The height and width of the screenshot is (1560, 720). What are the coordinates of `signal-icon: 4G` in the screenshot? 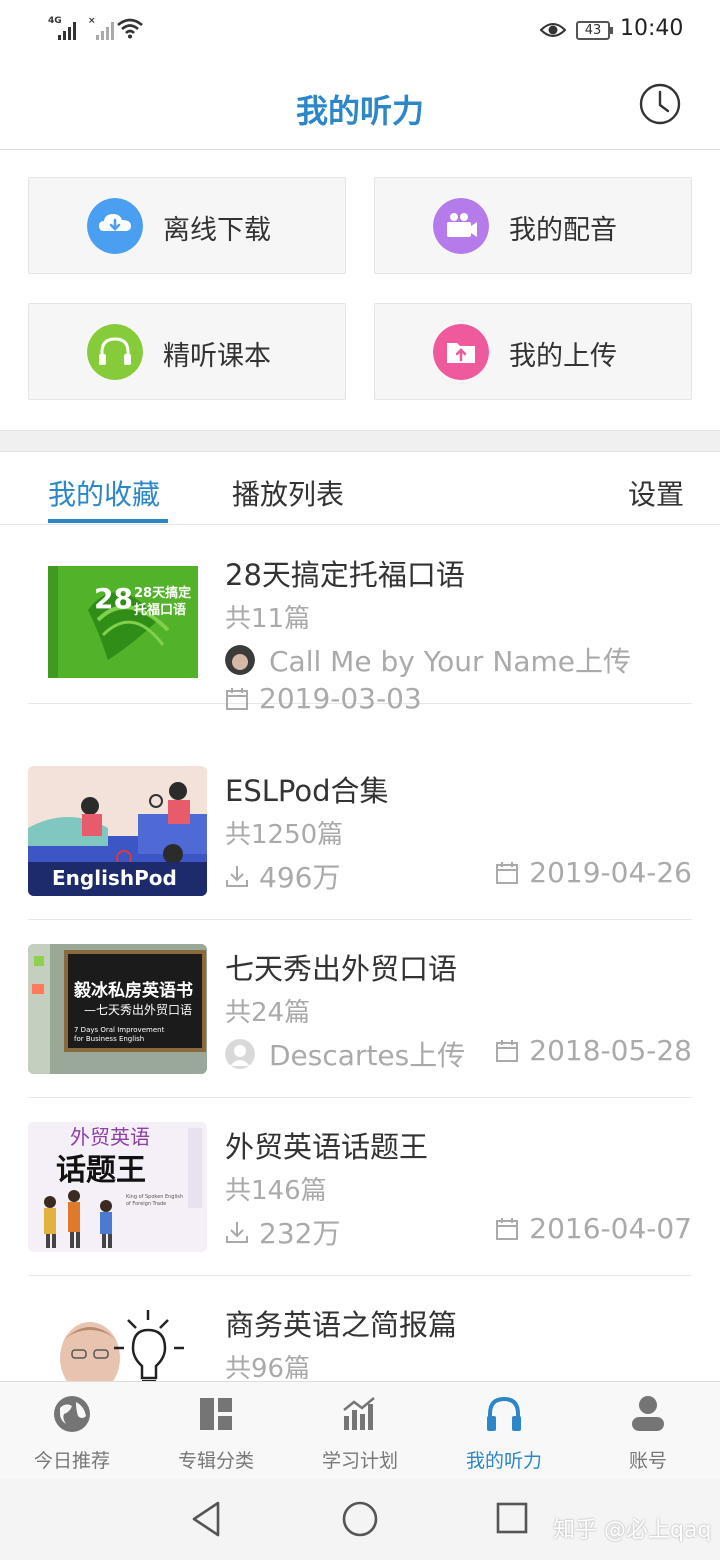 It's located at (65, 28).